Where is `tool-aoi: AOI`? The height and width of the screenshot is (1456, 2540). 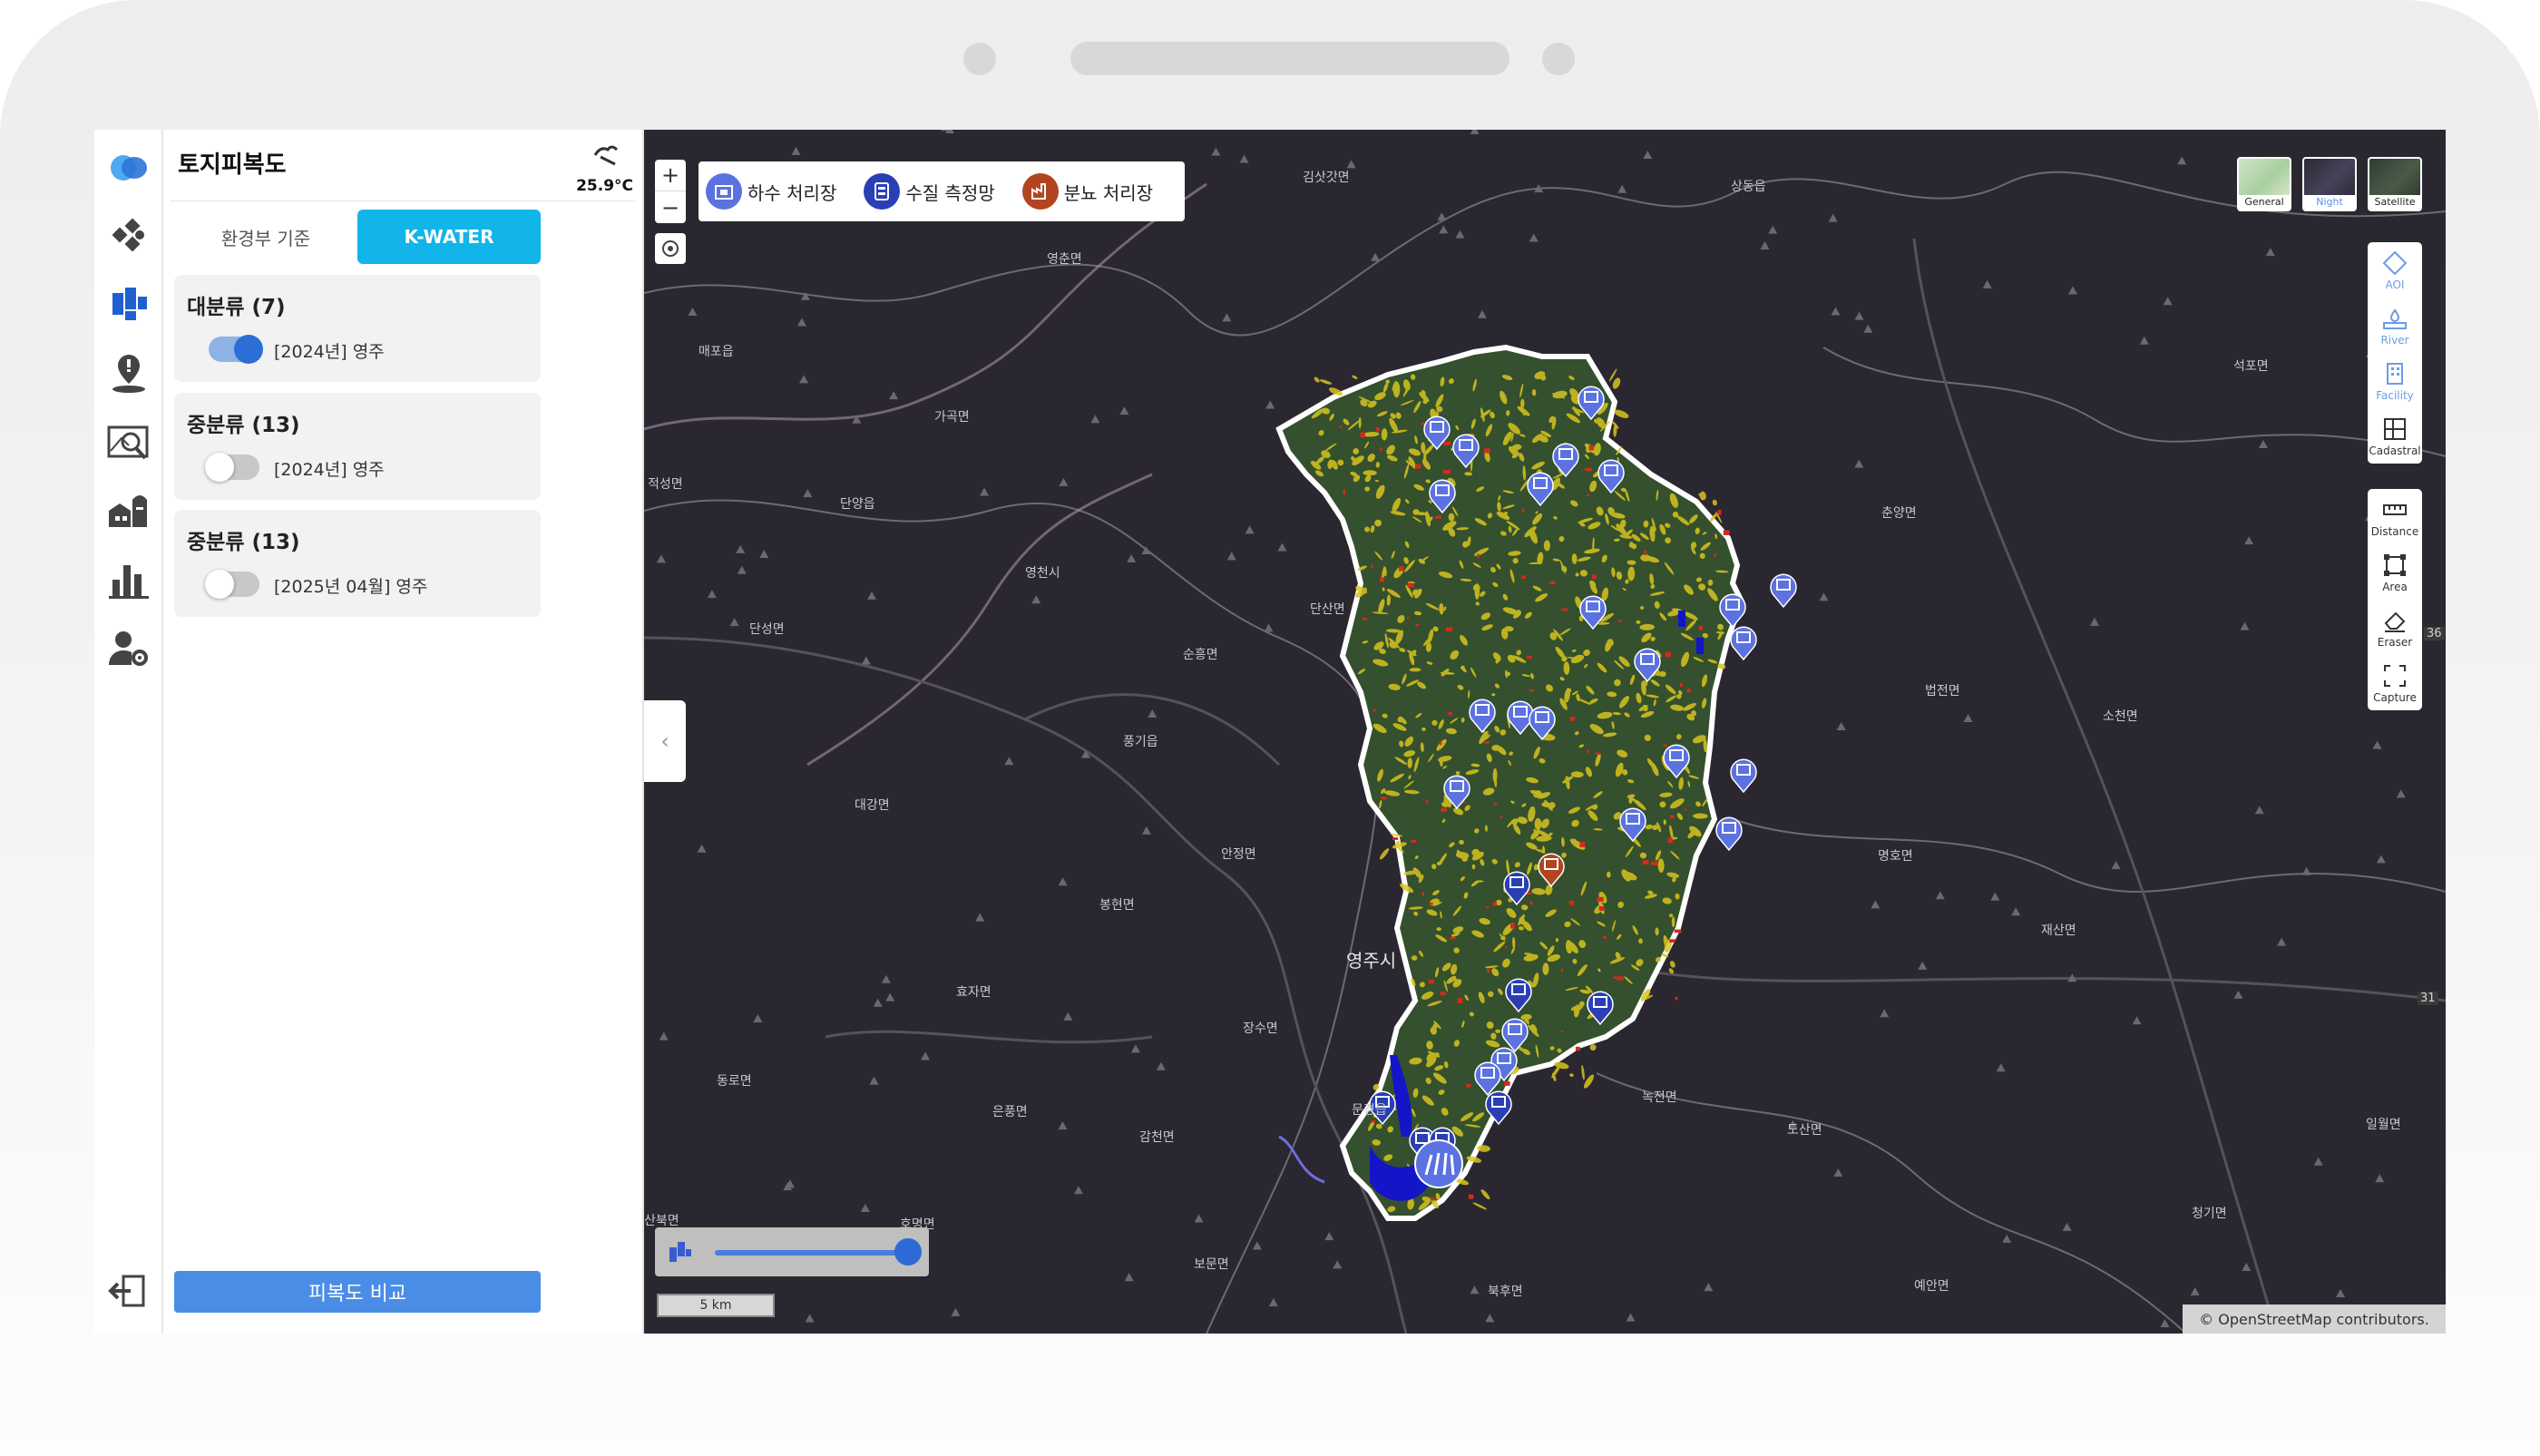
tool-aoi: AOI is located at coordinates (2395, 270).